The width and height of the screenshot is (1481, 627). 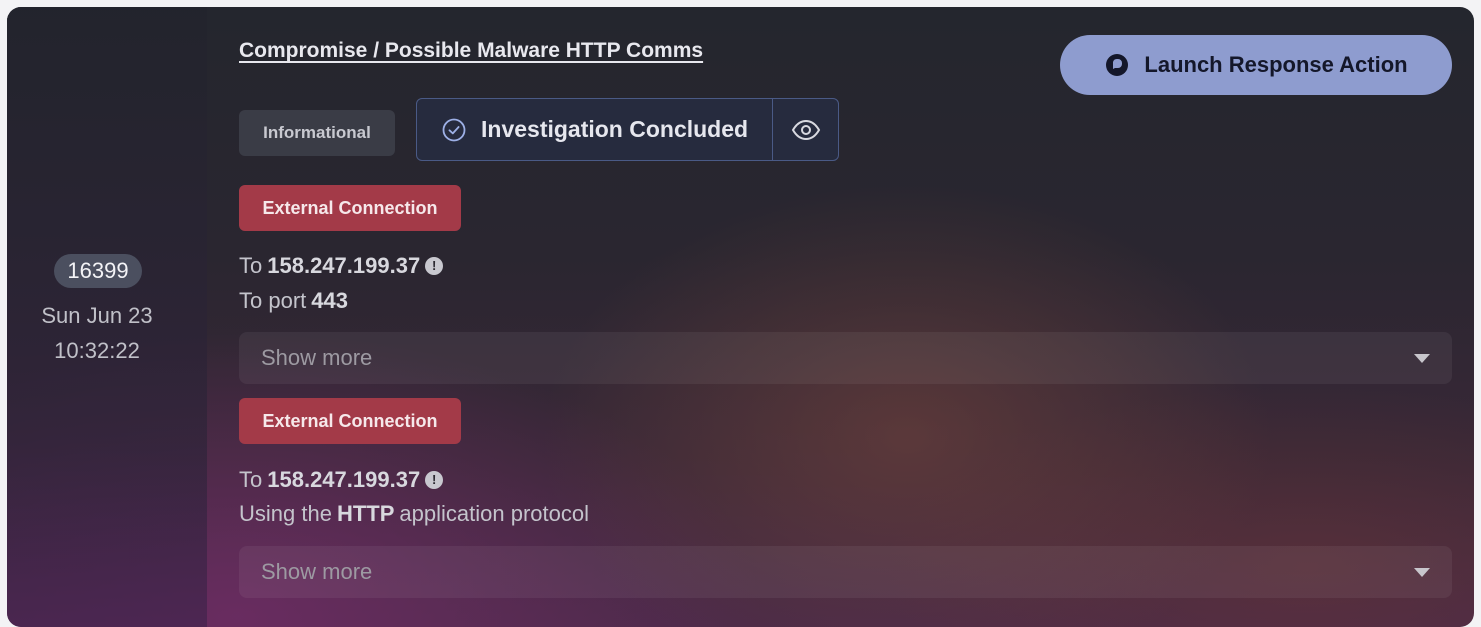 What do you see at coordinates (1117, 65) in the screenshot?
I see `response-bubble-icon` at bounding box center [1117, 65].